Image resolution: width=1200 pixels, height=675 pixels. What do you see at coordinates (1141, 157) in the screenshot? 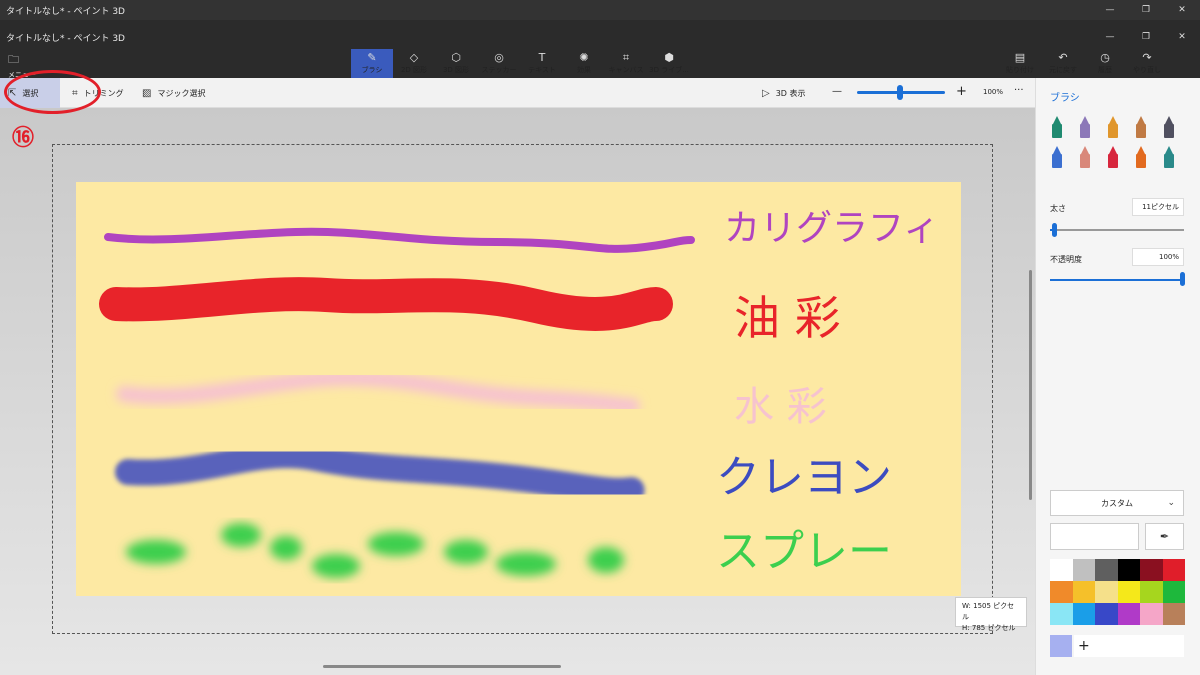
I see `spray-can-icon` at bounding box center [1141, 157].